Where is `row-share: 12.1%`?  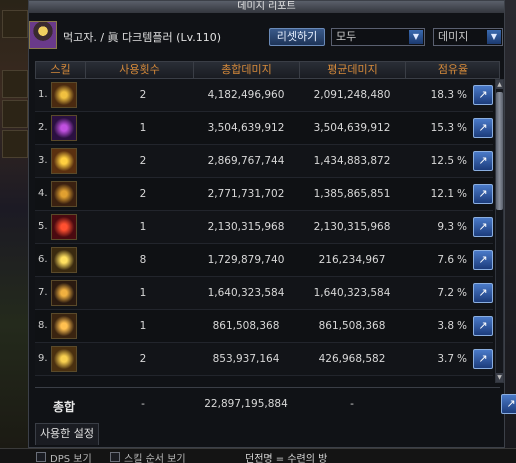
row-share: 12.1% is located at coordinates (441, 194).